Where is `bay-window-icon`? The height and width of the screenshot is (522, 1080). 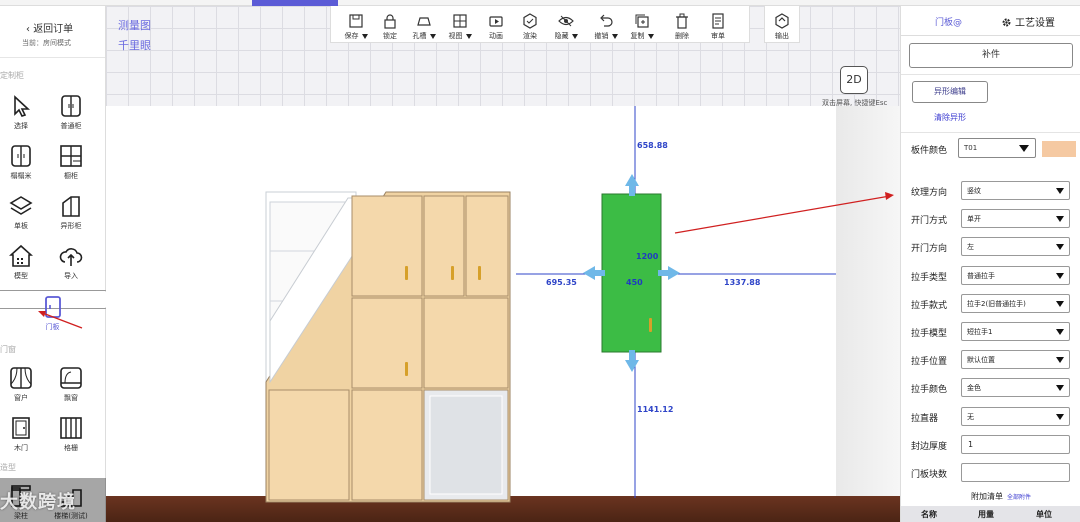 bay-window-icon is located at coordinates (71, 378).